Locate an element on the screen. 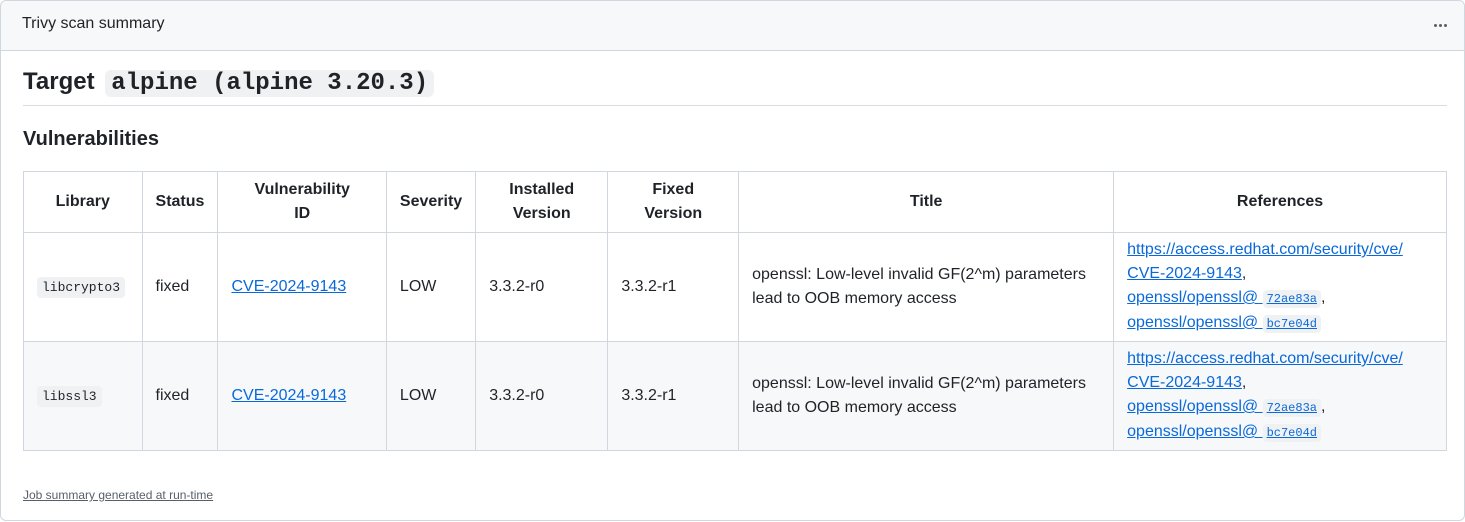 The height and width of the screenshot is (522, 1465). col-fixed-version: Fixed Version is located at coordinates (673, 202).